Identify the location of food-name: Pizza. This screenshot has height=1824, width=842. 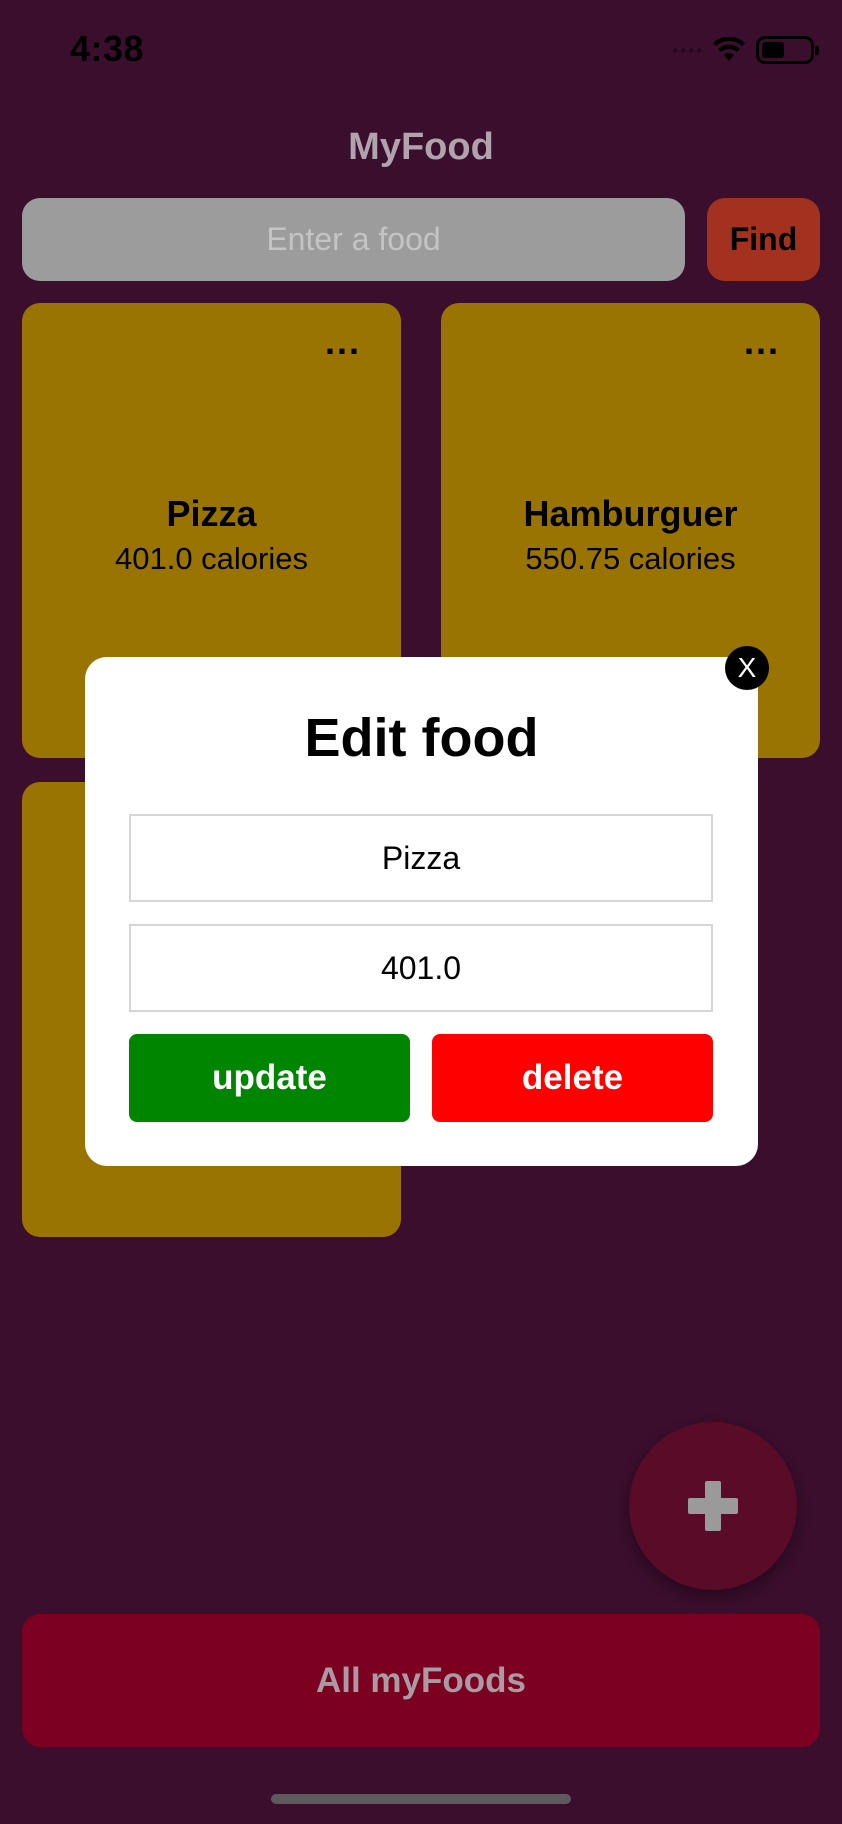
(211, 513).